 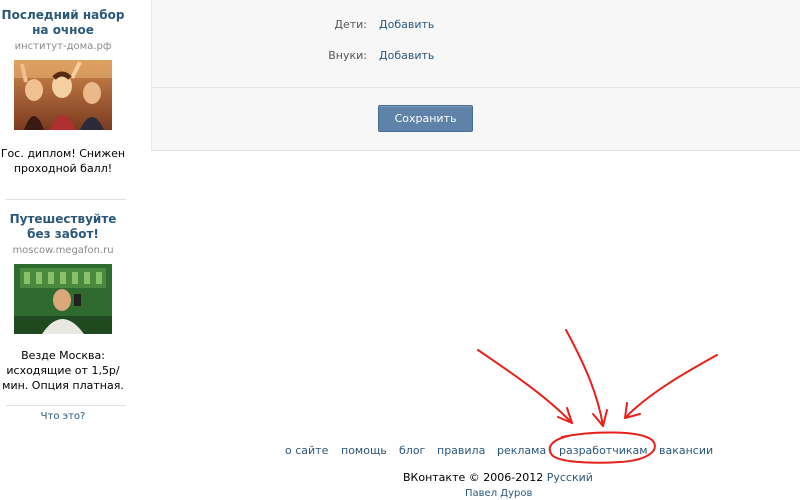 I want to click on add-grandchildren-link: Добавить, so click(x=406, y=55).